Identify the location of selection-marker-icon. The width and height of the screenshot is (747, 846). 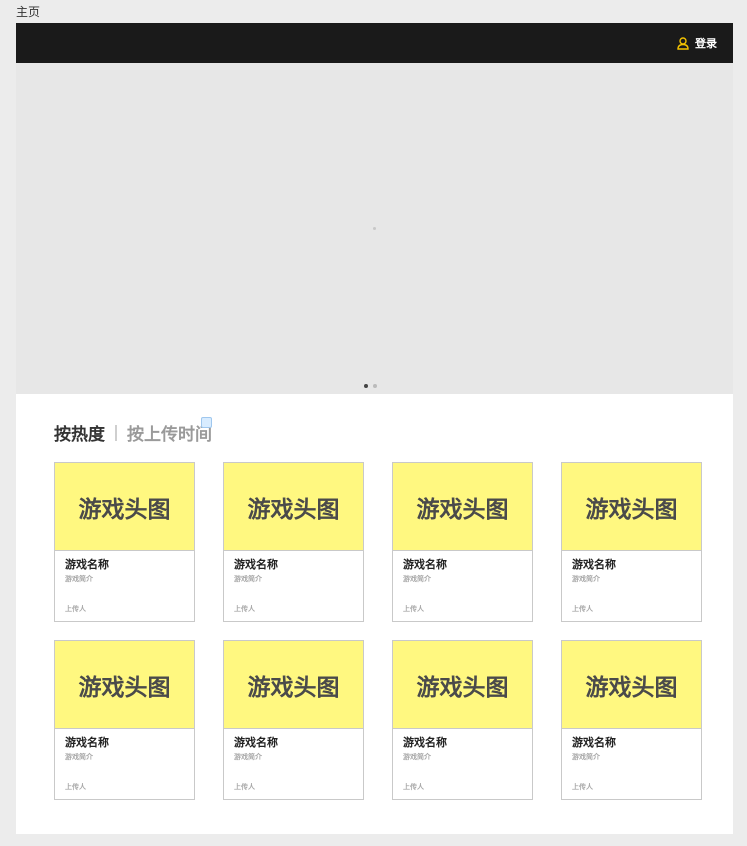
(206, 422).